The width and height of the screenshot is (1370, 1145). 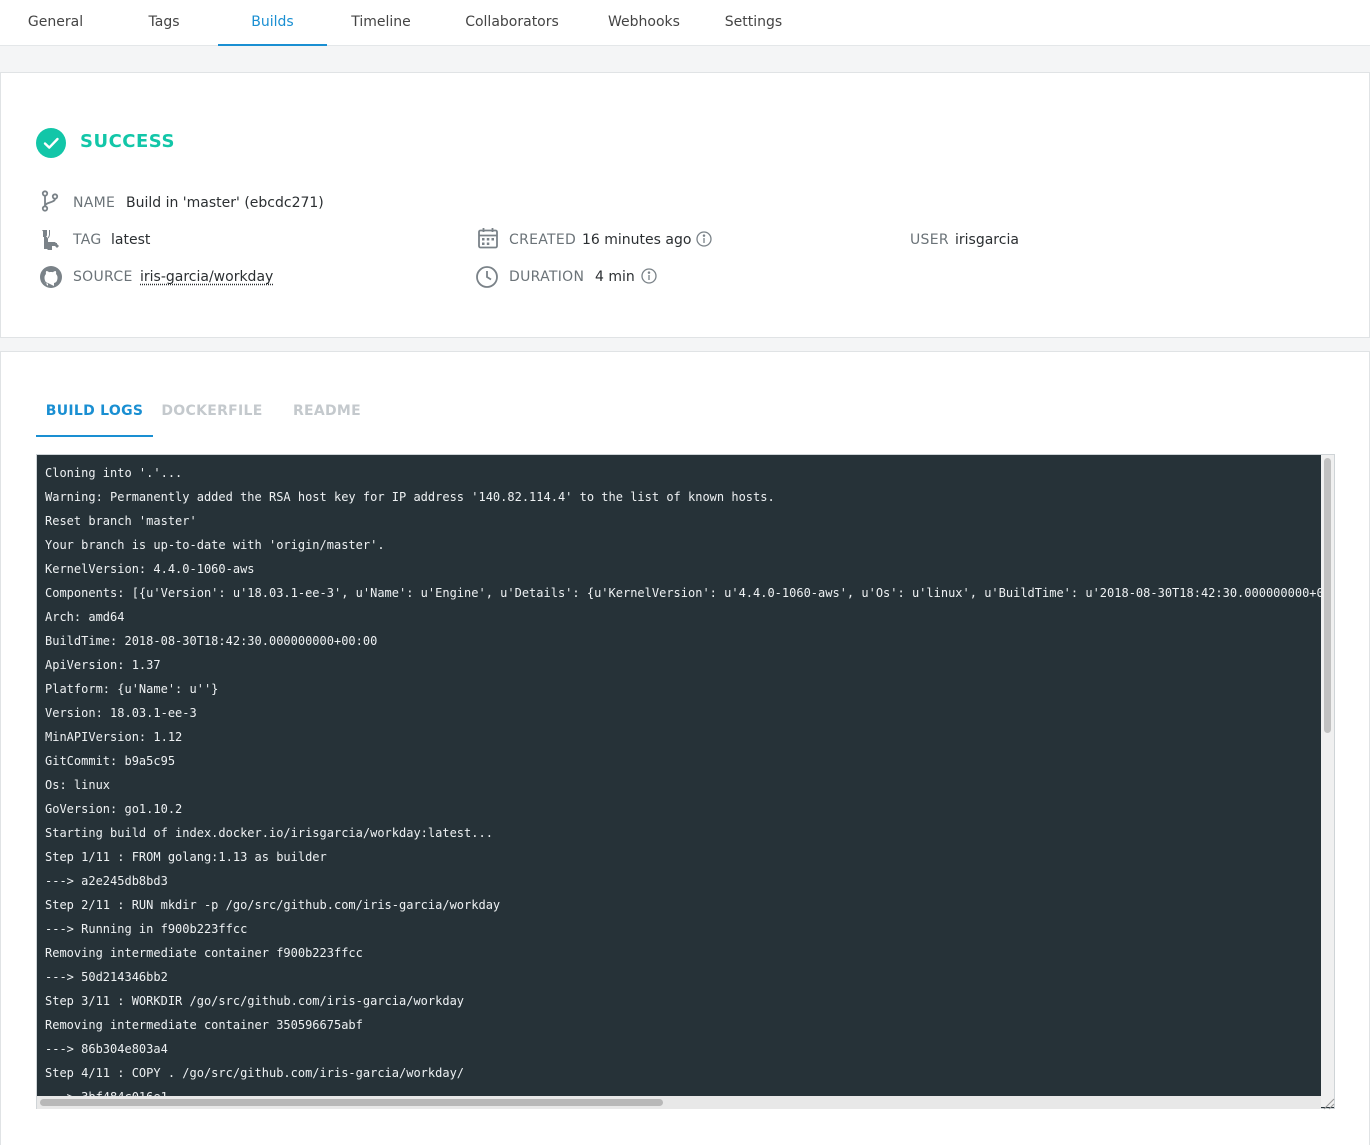 What do you see at coordinates (146, 929) in the screenshot?
I see `log-line: ---> Running in f900b223ffcc` at bounding box center [146, 929].